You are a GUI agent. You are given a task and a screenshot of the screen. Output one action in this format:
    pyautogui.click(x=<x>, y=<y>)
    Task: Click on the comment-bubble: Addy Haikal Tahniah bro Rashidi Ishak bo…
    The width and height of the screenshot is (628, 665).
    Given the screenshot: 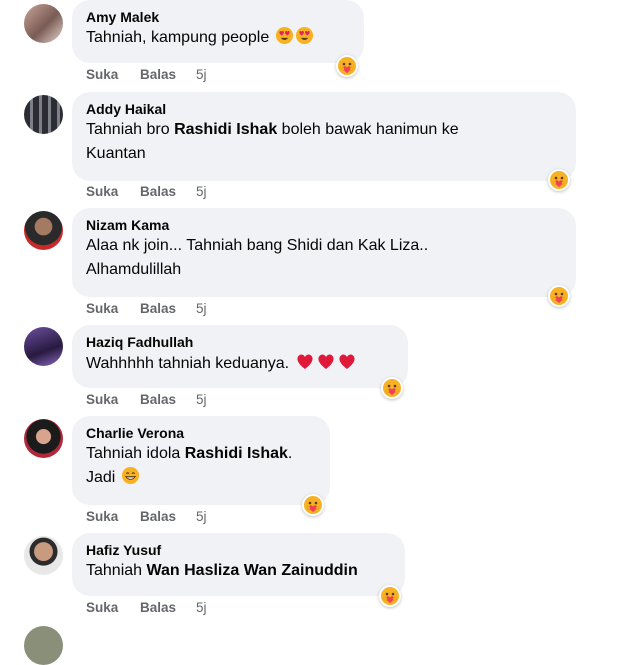 What is the action you would take?
    pyautogui.click(x=324, y=136)
    